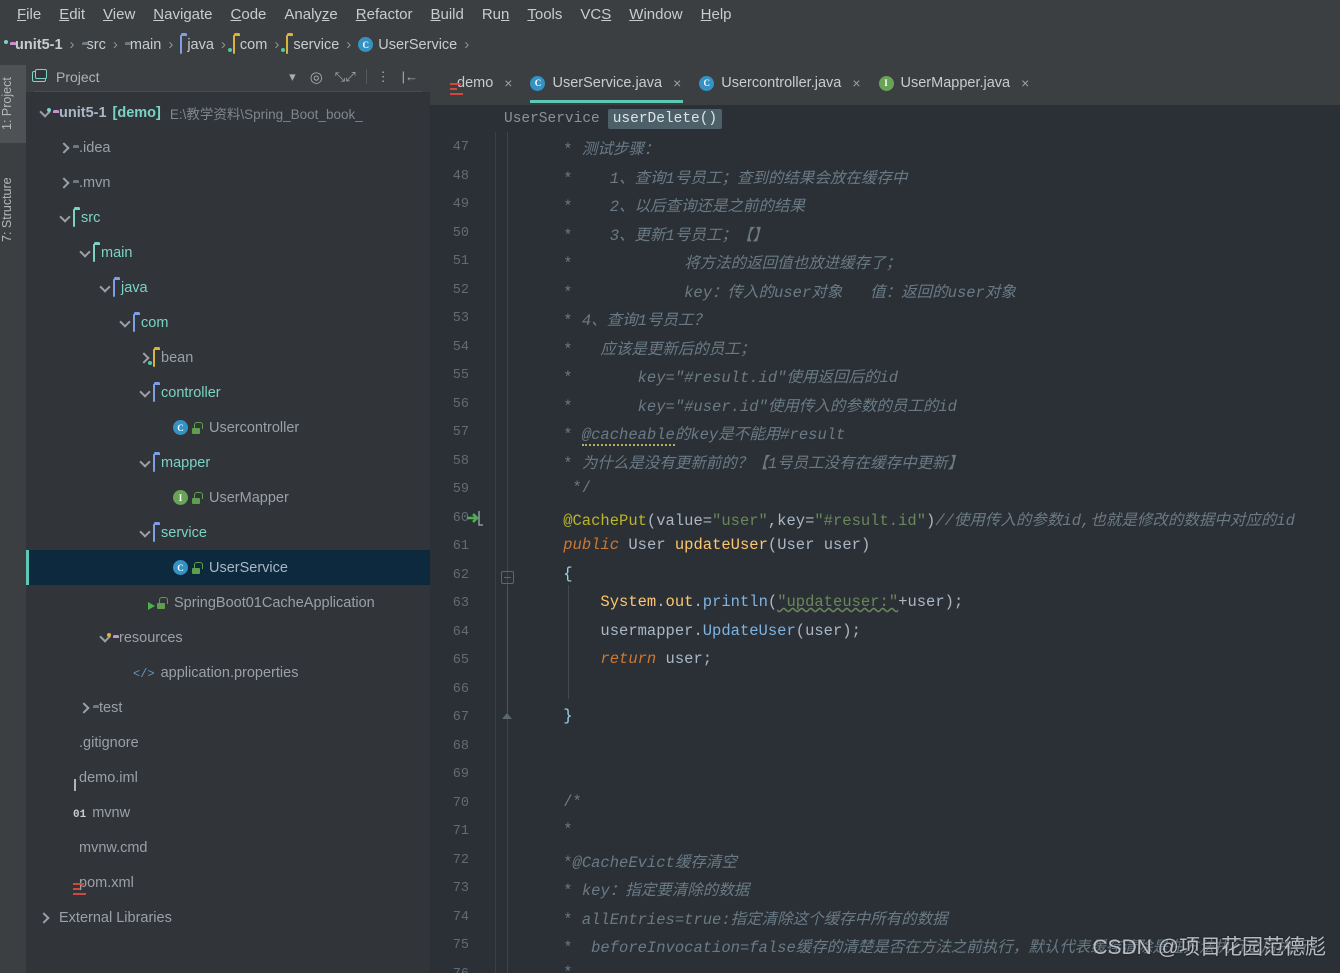  What do you see at coordinates (559, 488) in the screenshot?
I see `code-line: */` at bounding box center [559, 488].